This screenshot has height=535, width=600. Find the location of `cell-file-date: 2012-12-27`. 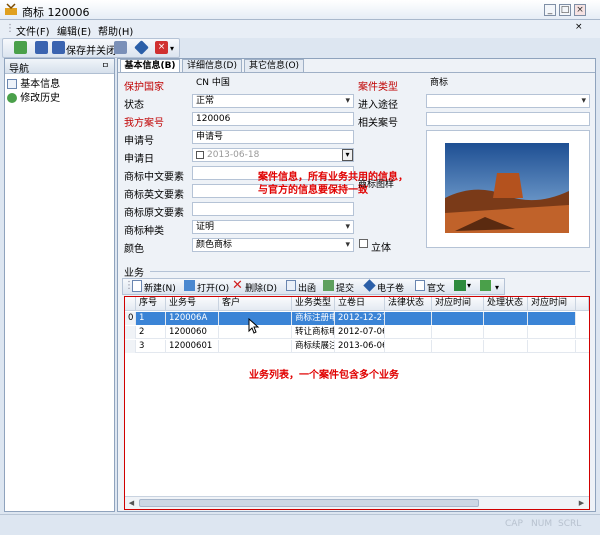

cell-file-date: 2012-12-27 is located at coordinates (360, 318).